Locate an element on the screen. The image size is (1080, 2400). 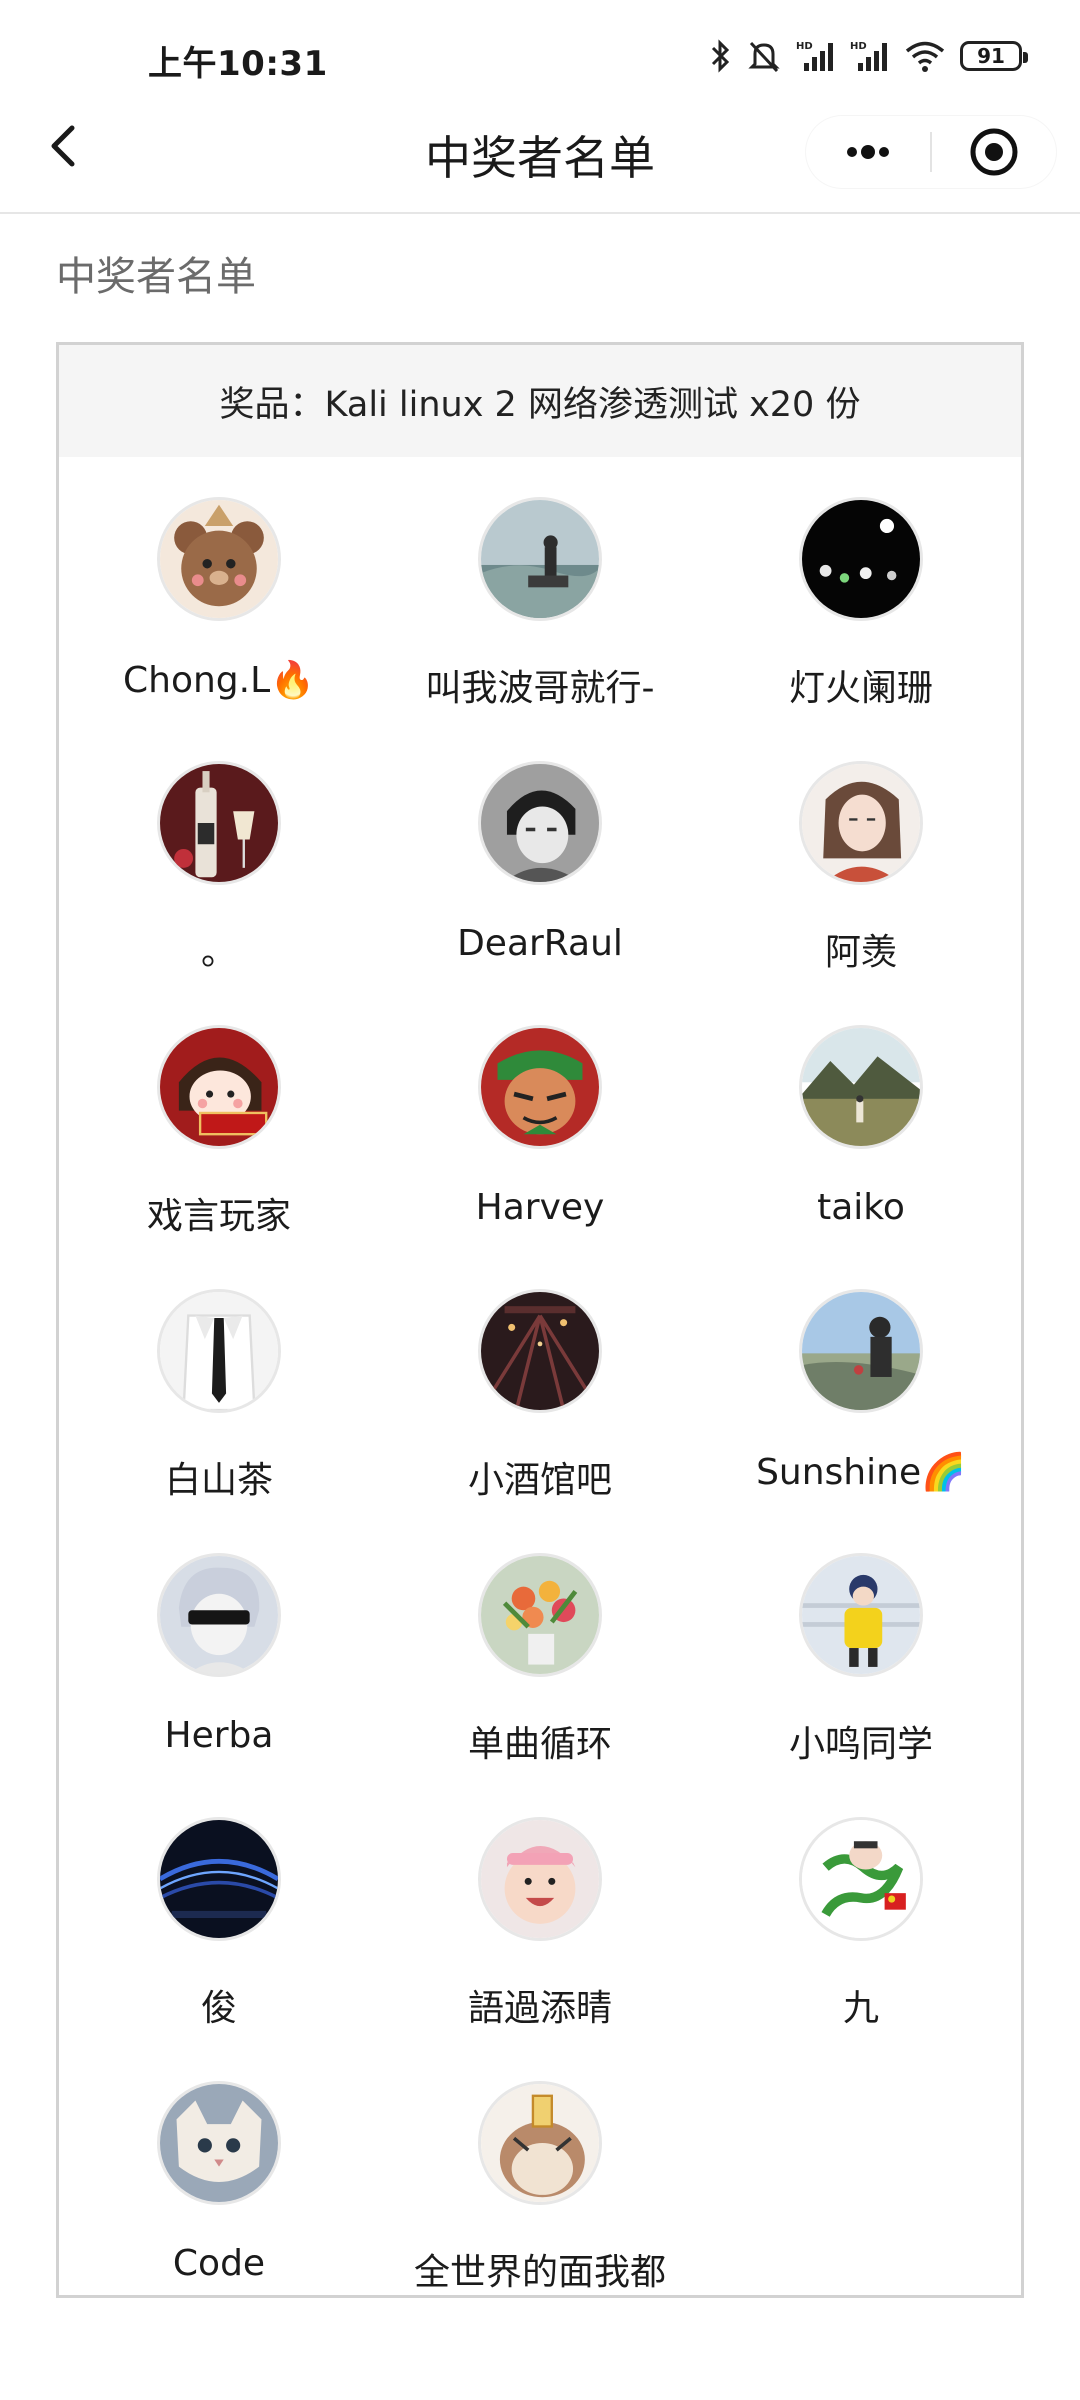
winner-item: 九 is located at coordinates (861, 1909).